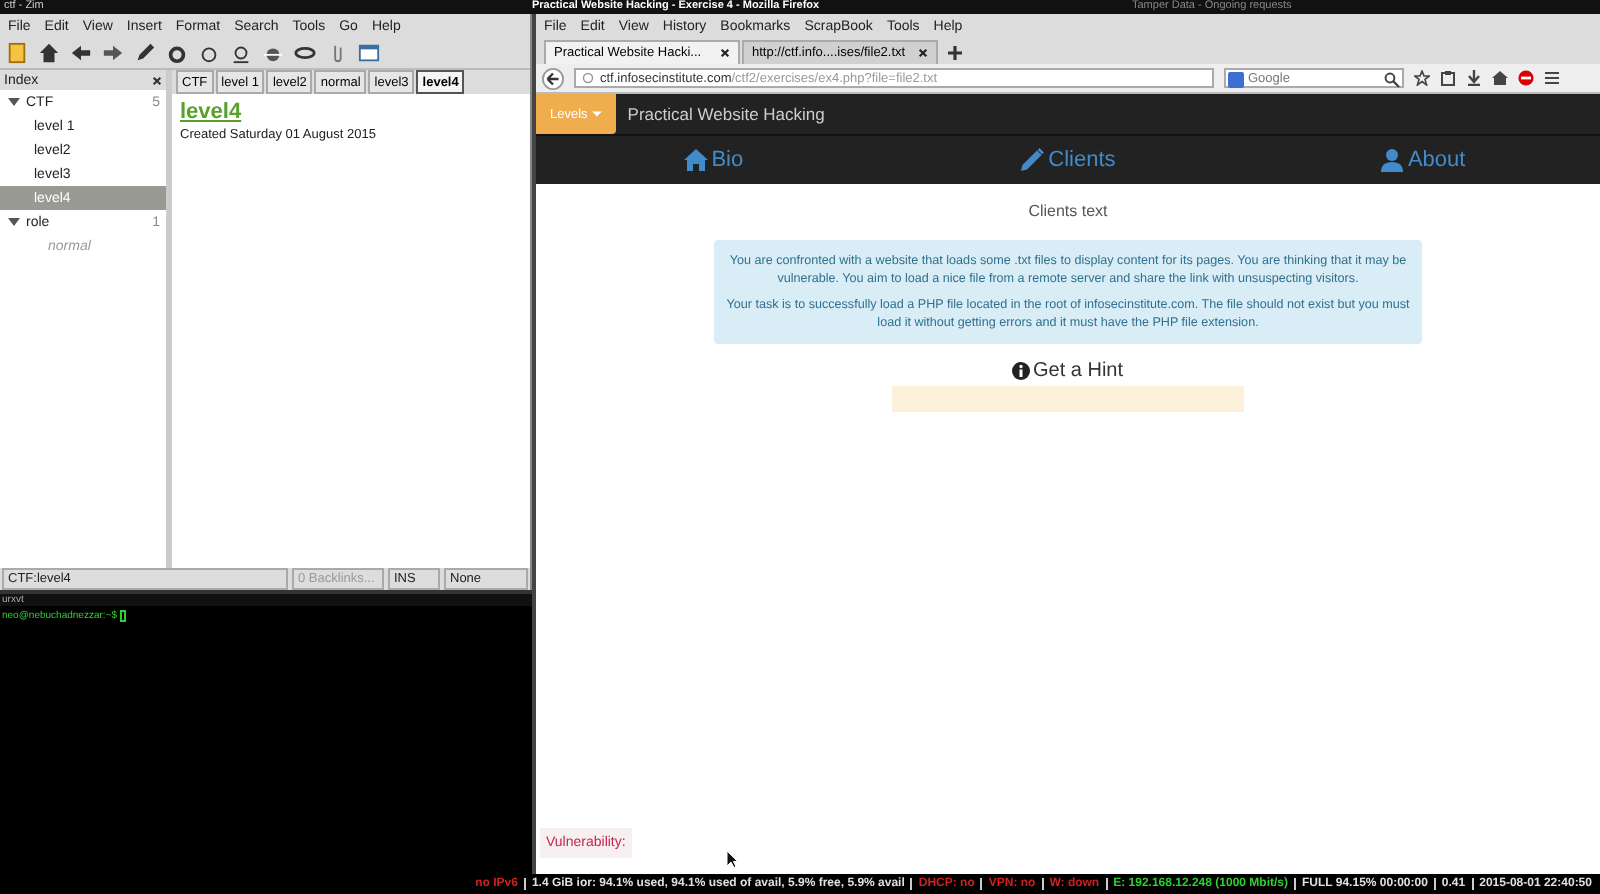 Image resolution: width=1600 pixels, height=894 pixels. Describe the element at coordinates (1078, 371) in the screenshot. I see `hint-link: Get a Hint` at that location.